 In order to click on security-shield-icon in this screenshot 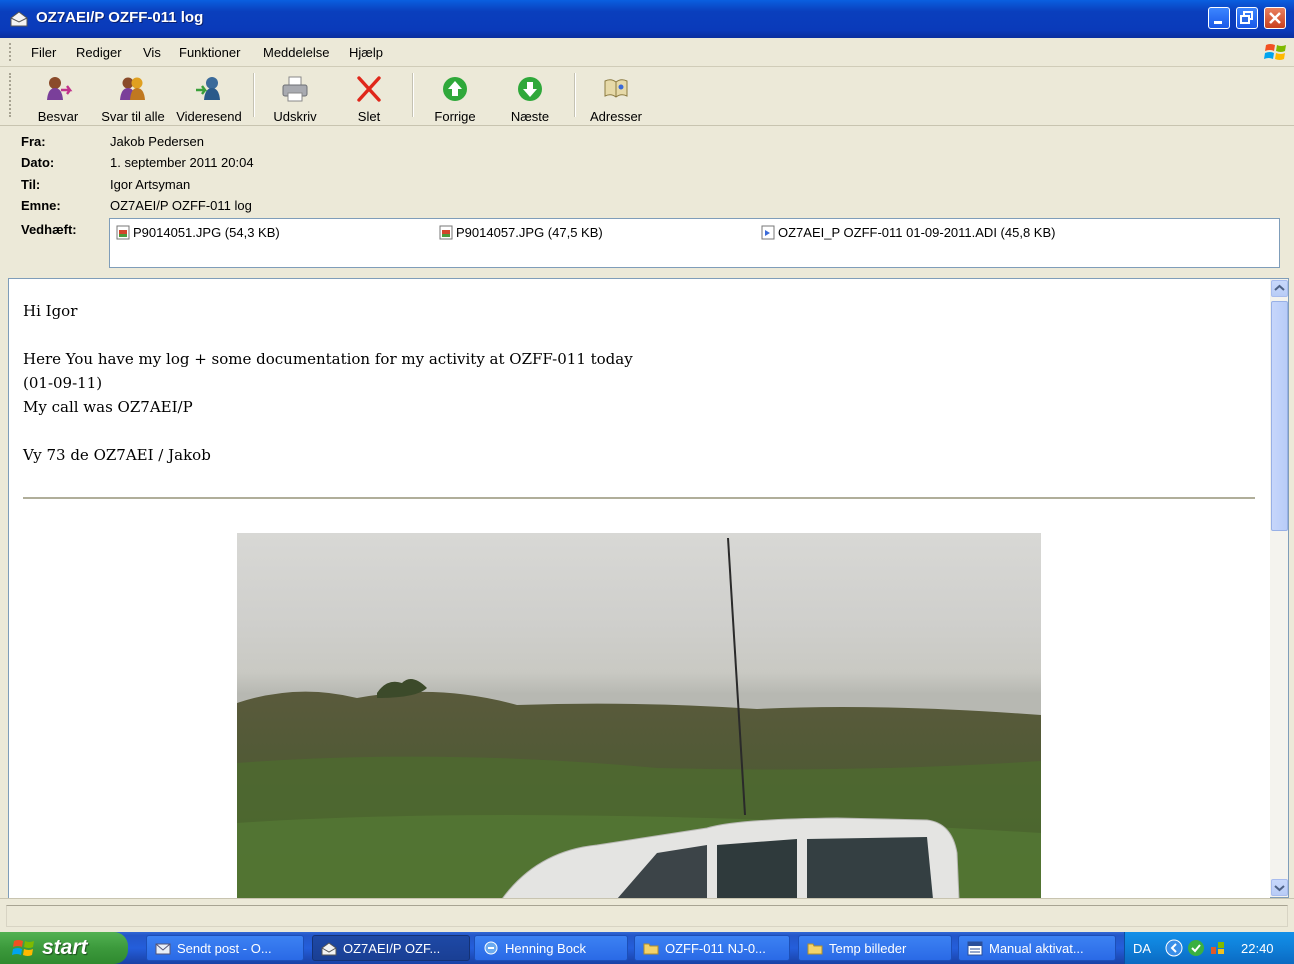, I will do `click(1196, 948)`.